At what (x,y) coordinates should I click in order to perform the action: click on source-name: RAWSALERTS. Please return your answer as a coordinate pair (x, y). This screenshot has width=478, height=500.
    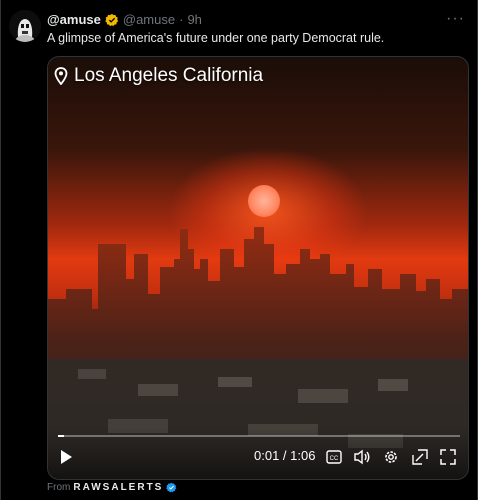
    Looking at the image, I should click on (118, 487).